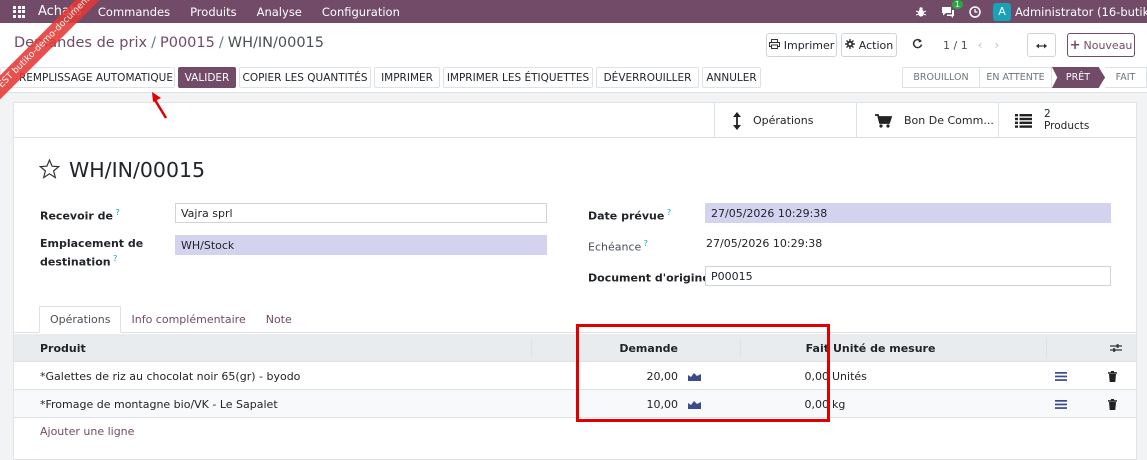  What do you see at coordinates (213, 12) in the screenshot?
I see `menu-produits: Produits` at bounding box center [213, 12].